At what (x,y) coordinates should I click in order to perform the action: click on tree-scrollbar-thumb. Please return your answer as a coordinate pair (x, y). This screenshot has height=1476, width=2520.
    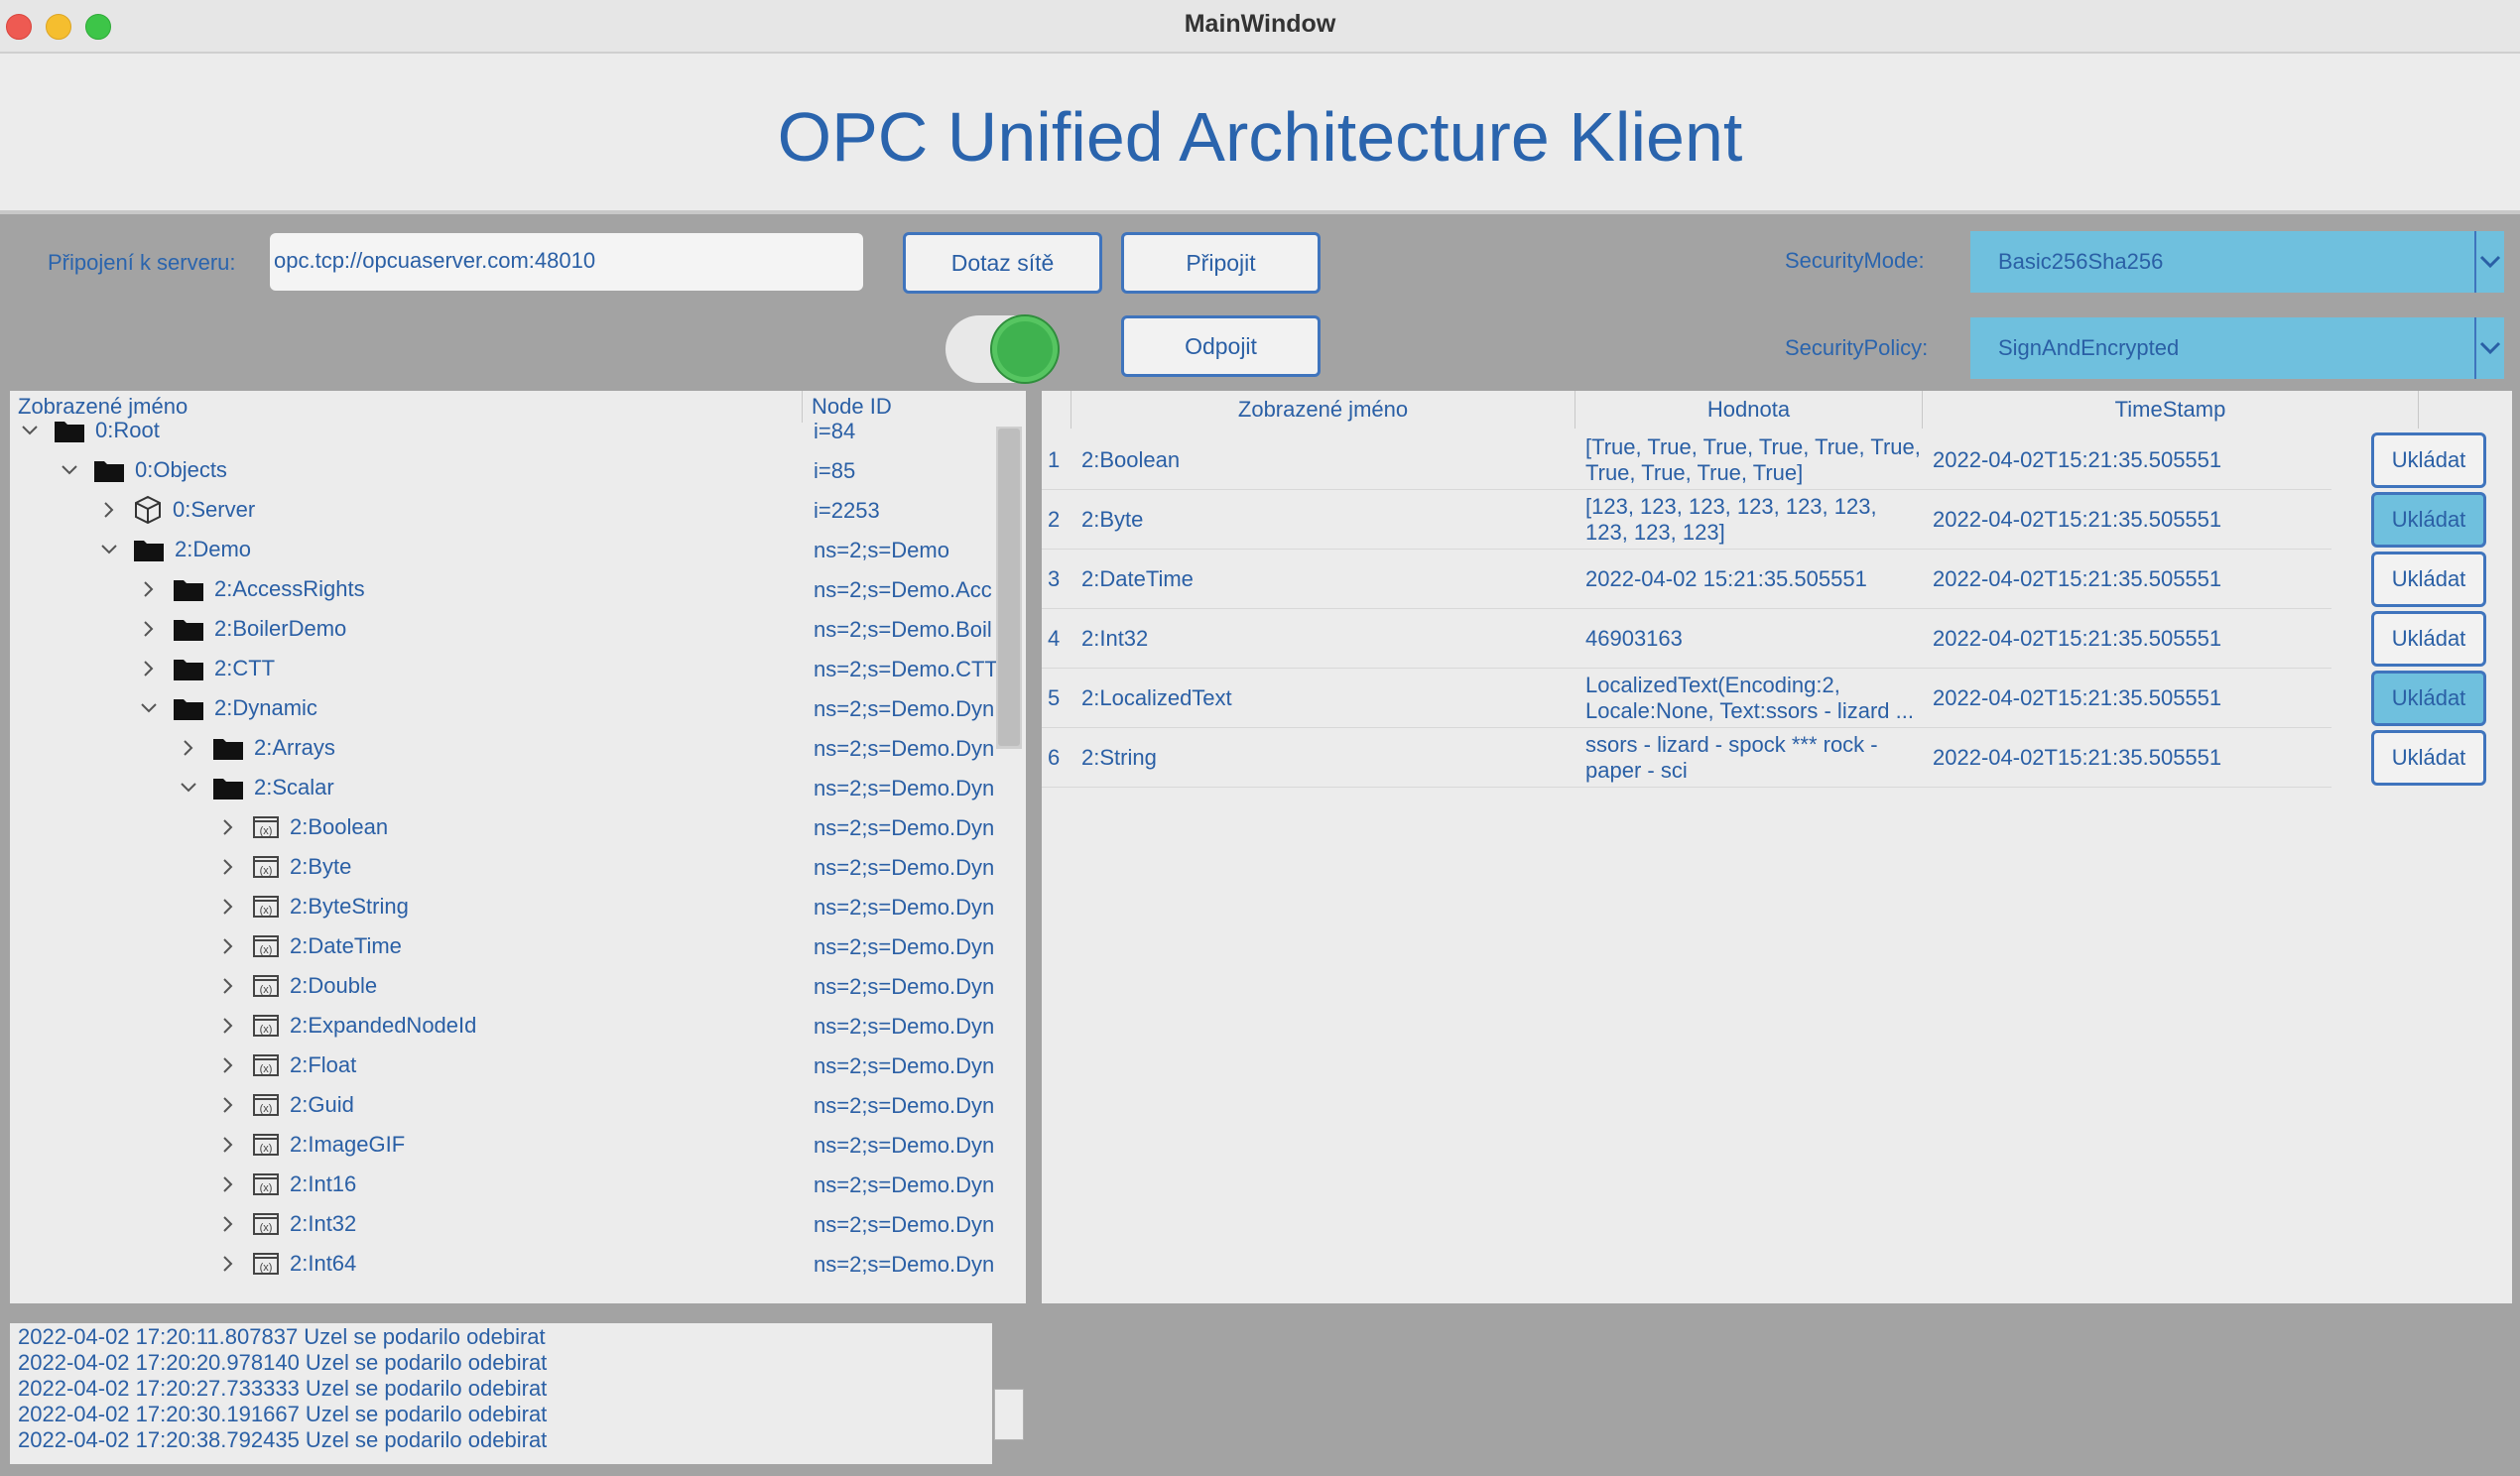
    Looking at the image, I should click on (1009, 587).